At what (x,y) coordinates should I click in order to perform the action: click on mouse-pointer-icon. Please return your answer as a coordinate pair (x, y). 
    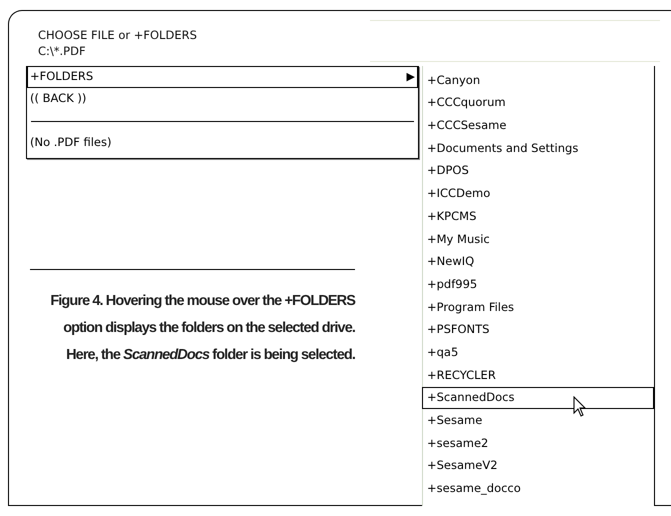
    Looking at the image, I should click on (580, 407).